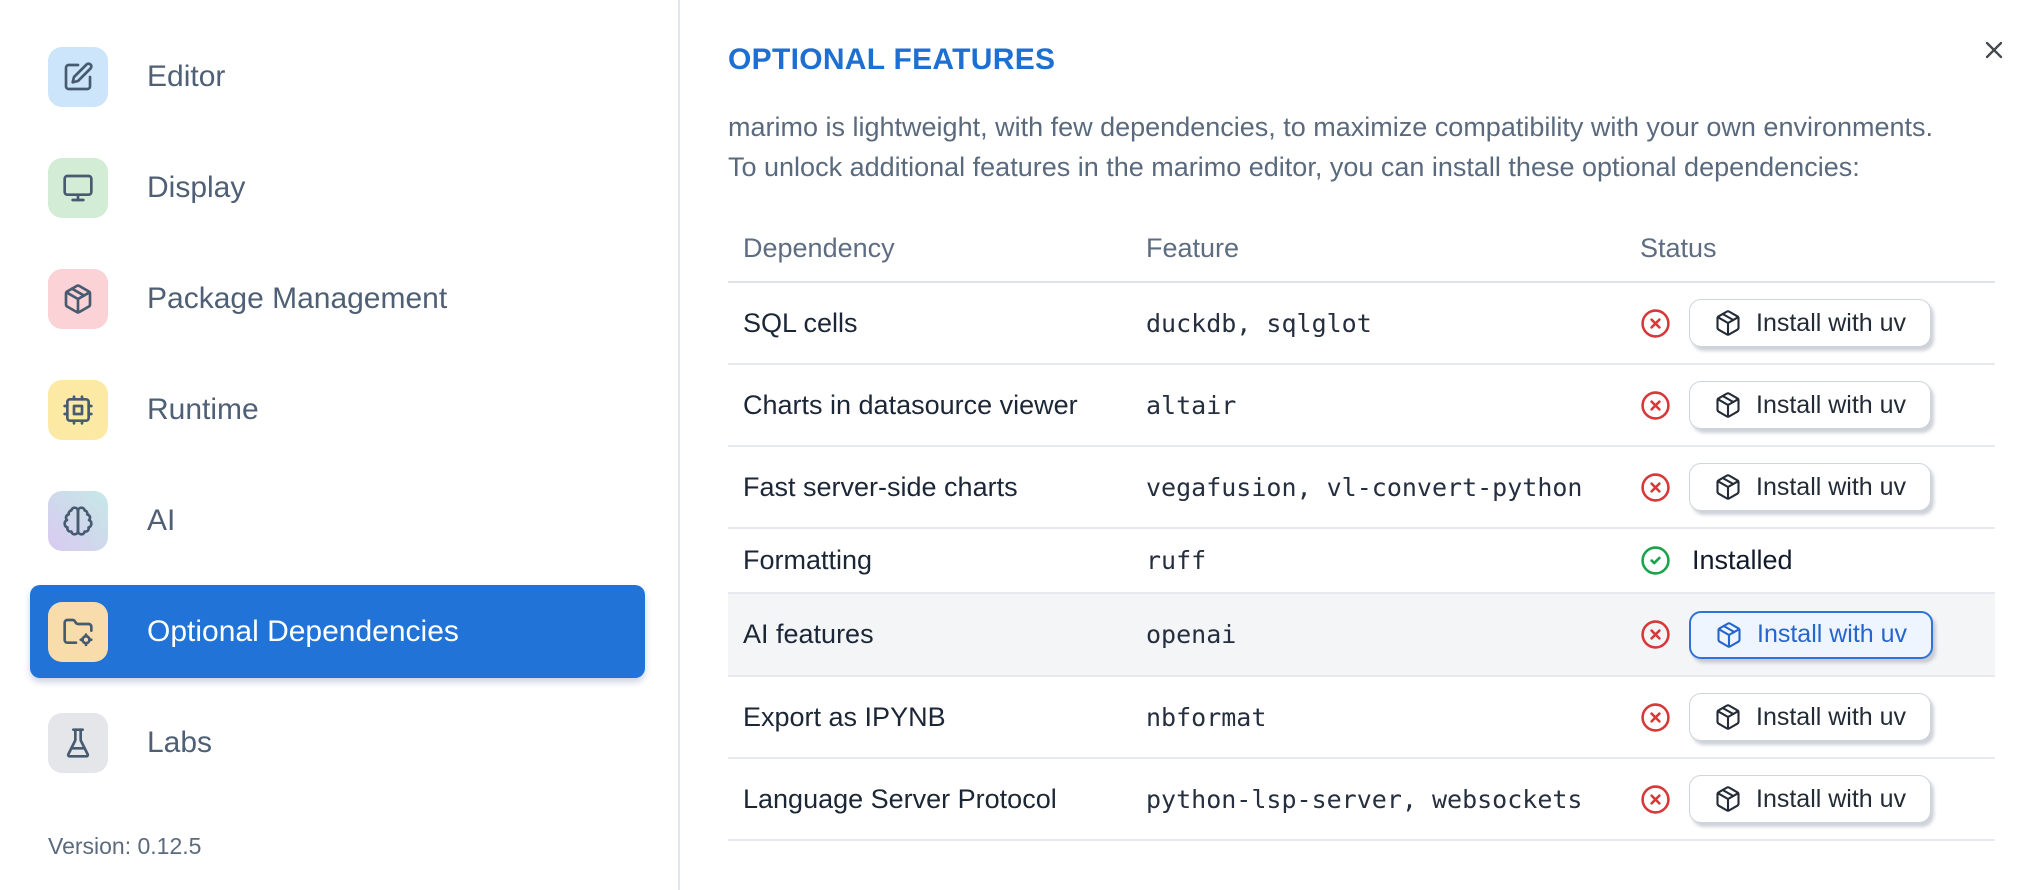  I want to click on sidebar-item-editor: Editor, so click(337, 76).